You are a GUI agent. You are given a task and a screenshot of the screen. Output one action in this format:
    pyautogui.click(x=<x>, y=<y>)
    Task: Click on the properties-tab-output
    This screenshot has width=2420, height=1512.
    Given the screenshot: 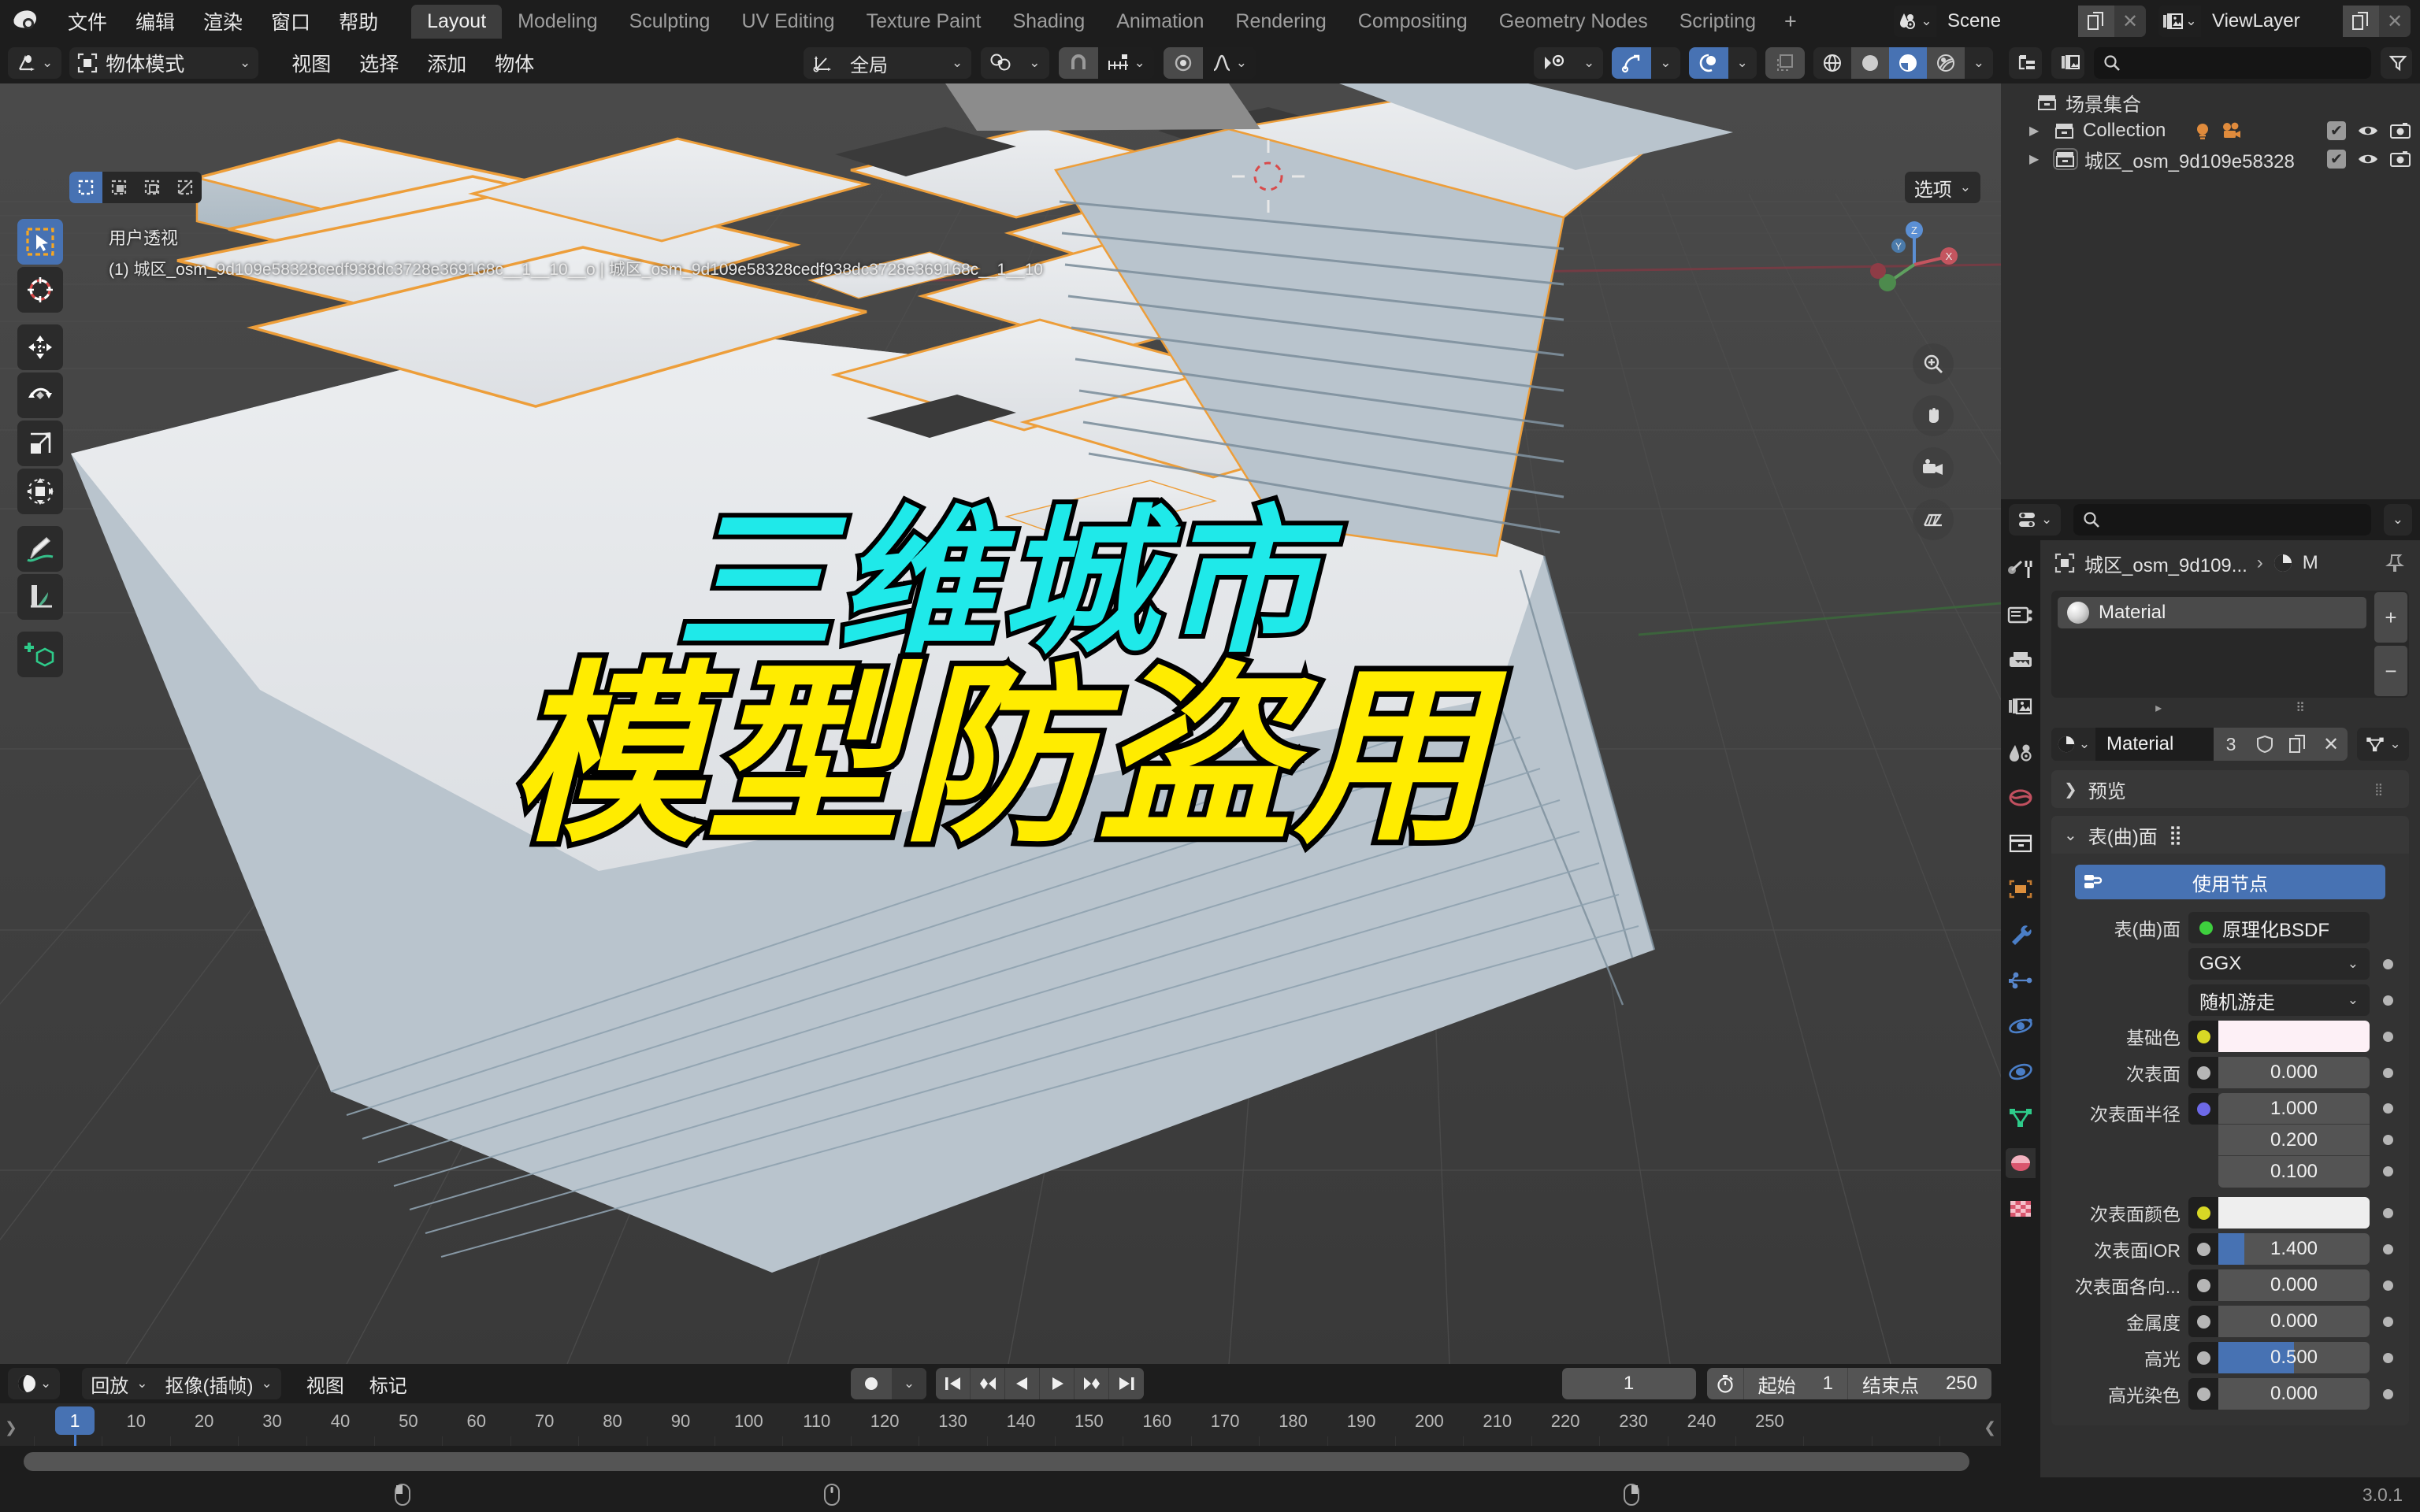 What is the action you would take?
    pyautogui.click(x=2021, y=661)
    